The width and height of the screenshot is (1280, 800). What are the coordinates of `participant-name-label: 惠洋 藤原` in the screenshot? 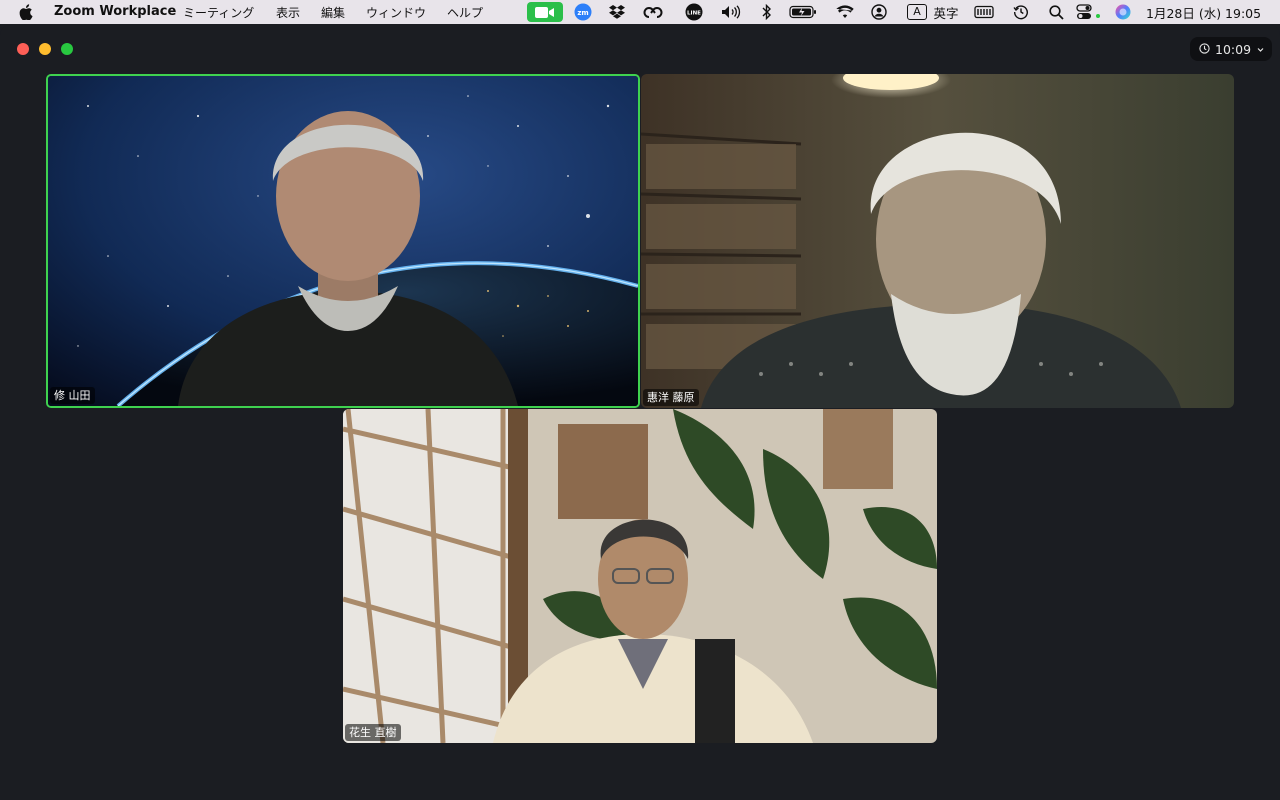 It's located at (671, 397).